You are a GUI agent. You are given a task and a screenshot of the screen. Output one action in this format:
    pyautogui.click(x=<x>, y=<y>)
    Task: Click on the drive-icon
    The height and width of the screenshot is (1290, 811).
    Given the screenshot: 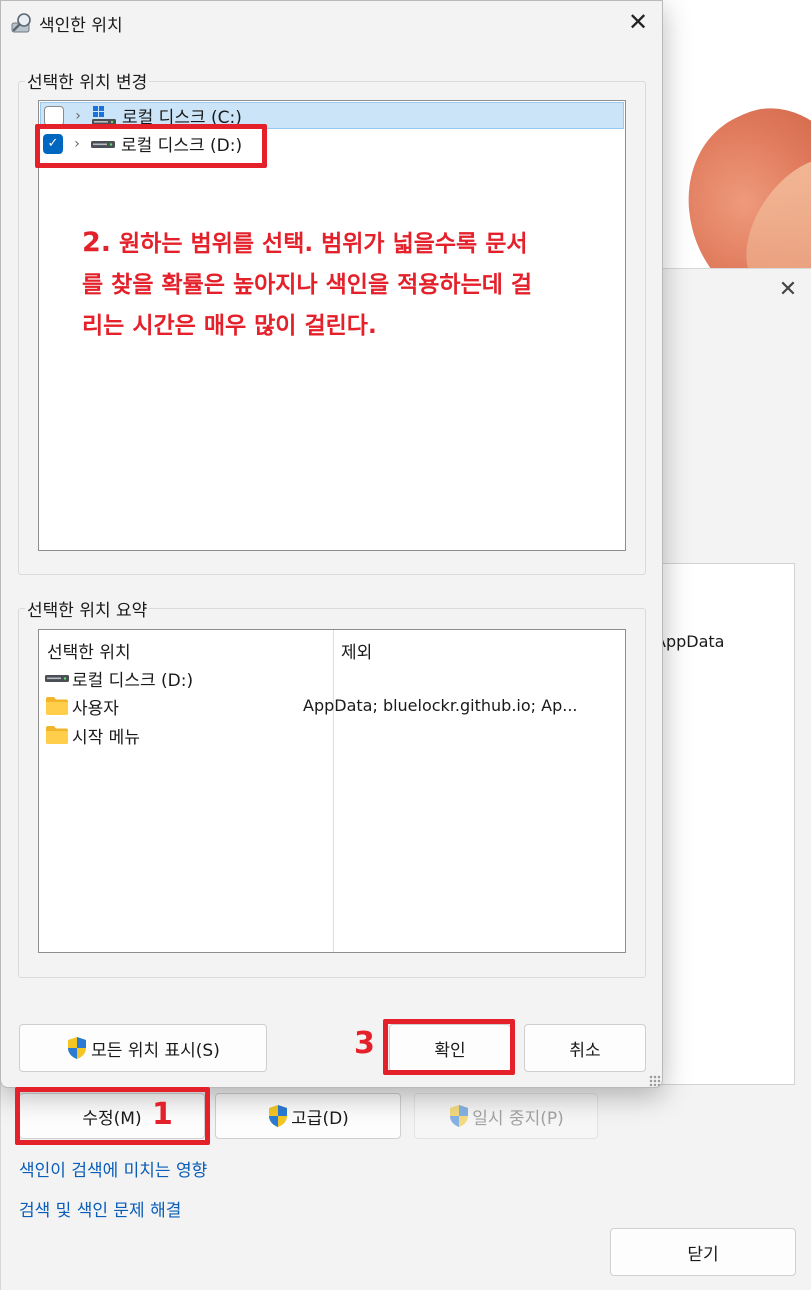 What is the action you would take?
    pyautogui.click(x=57, y=678)
    